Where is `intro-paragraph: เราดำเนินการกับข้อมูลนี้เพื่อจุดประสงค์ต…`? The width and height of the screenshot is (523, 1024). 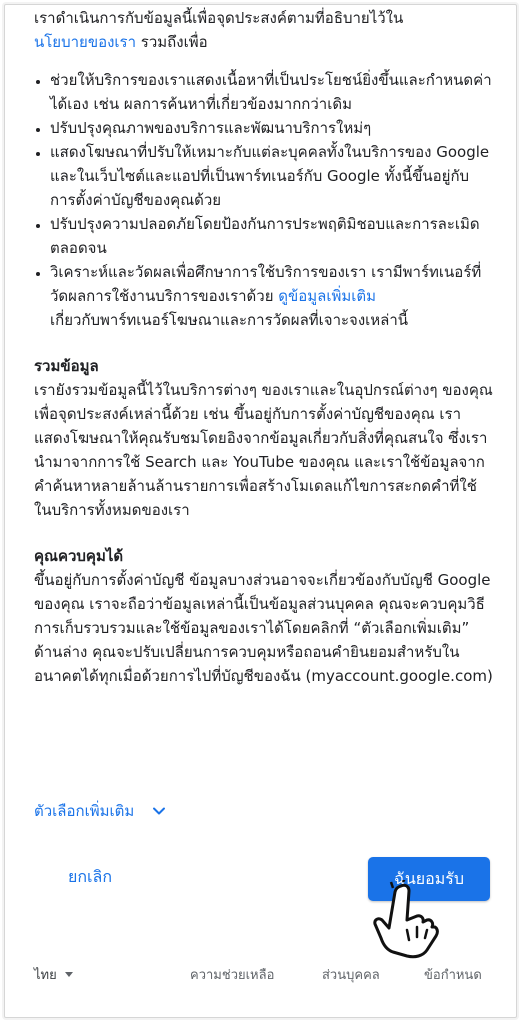
intro-paragraph: เราดำเนินการกับข้อมูลนี้เพื่อจุดประสงค์ต… is located at coordinates (264, 30).